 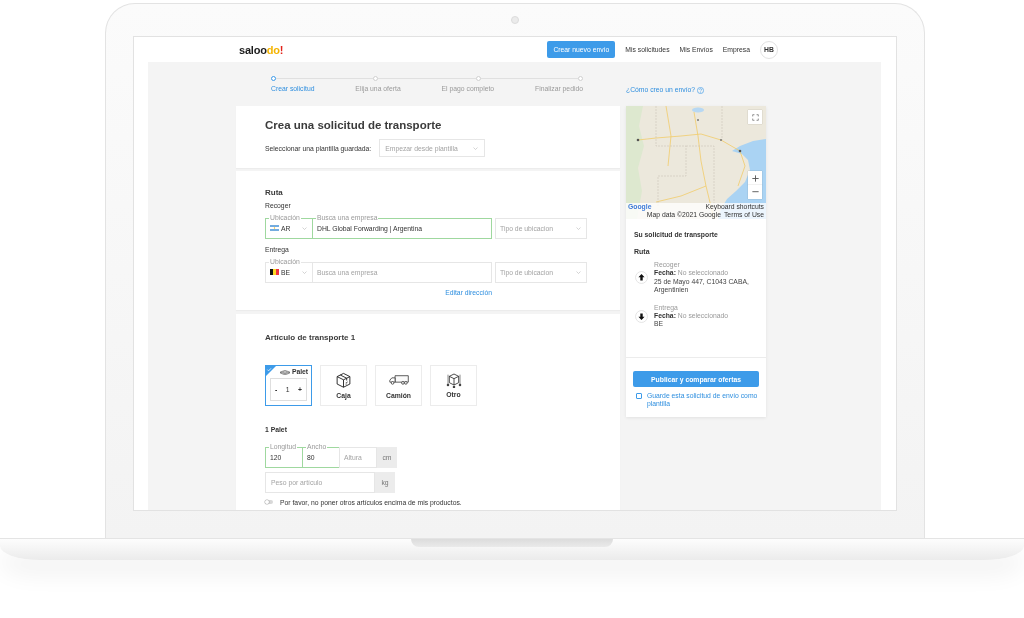 I want to click on fullscreen-icon, so click(x=755, y=117).